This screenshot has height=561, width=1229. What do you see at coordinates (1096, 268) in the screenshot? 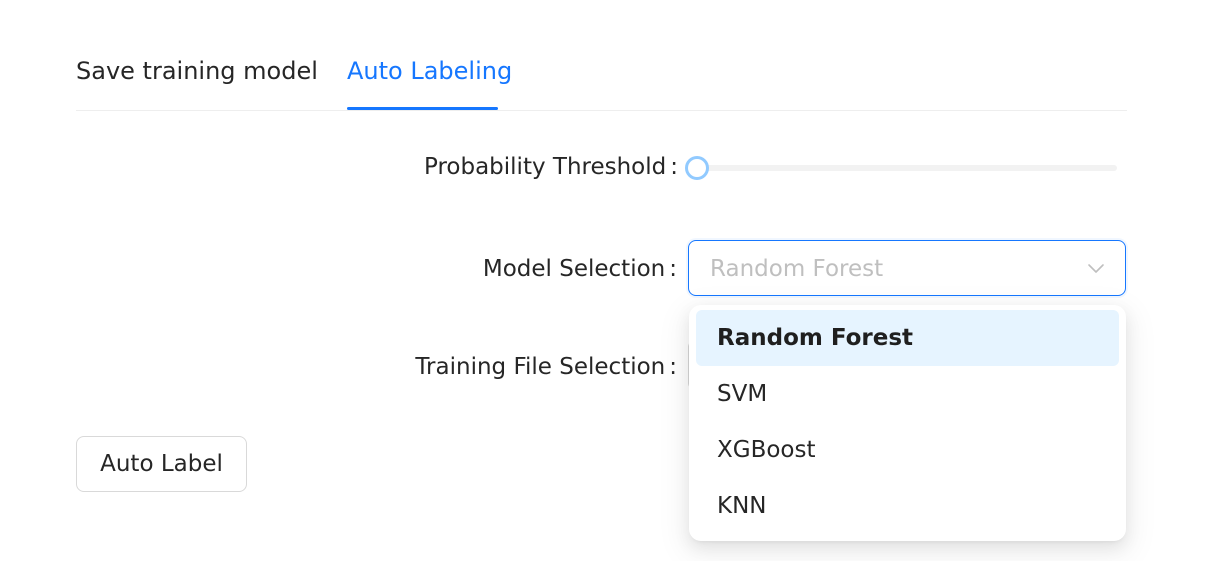
I see `chevron-down-icon` at bounding box center [1096, 268].